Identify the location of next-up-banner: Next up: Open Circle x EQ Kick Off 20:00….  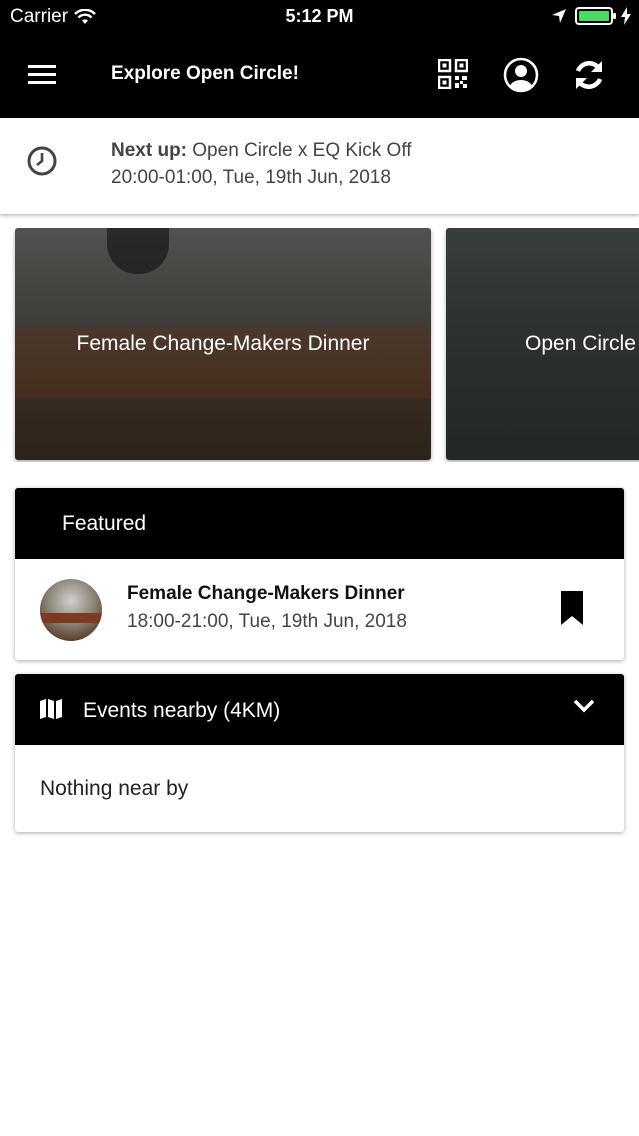
(319, 166).